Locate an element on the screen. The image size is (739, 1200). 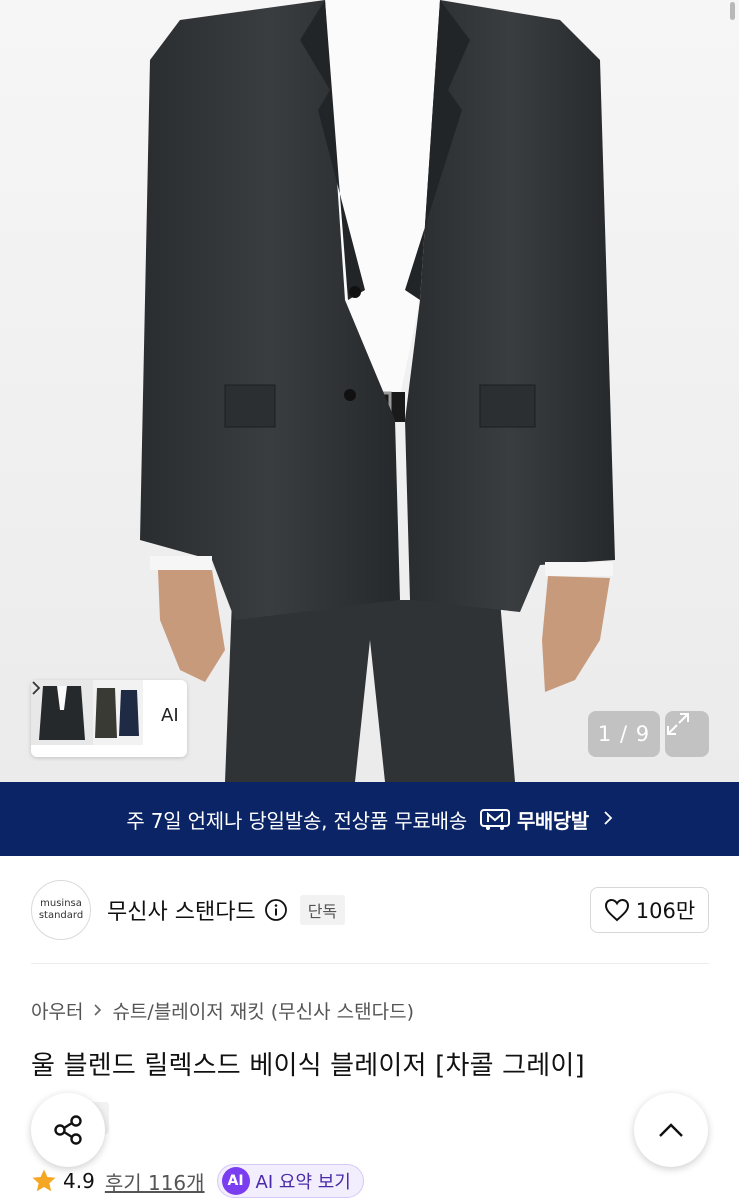
free-shipping-banner: 주 7일 언제나 당일발송, 전상품 무료배송 무배당발 is located at coordinates (369, 819).